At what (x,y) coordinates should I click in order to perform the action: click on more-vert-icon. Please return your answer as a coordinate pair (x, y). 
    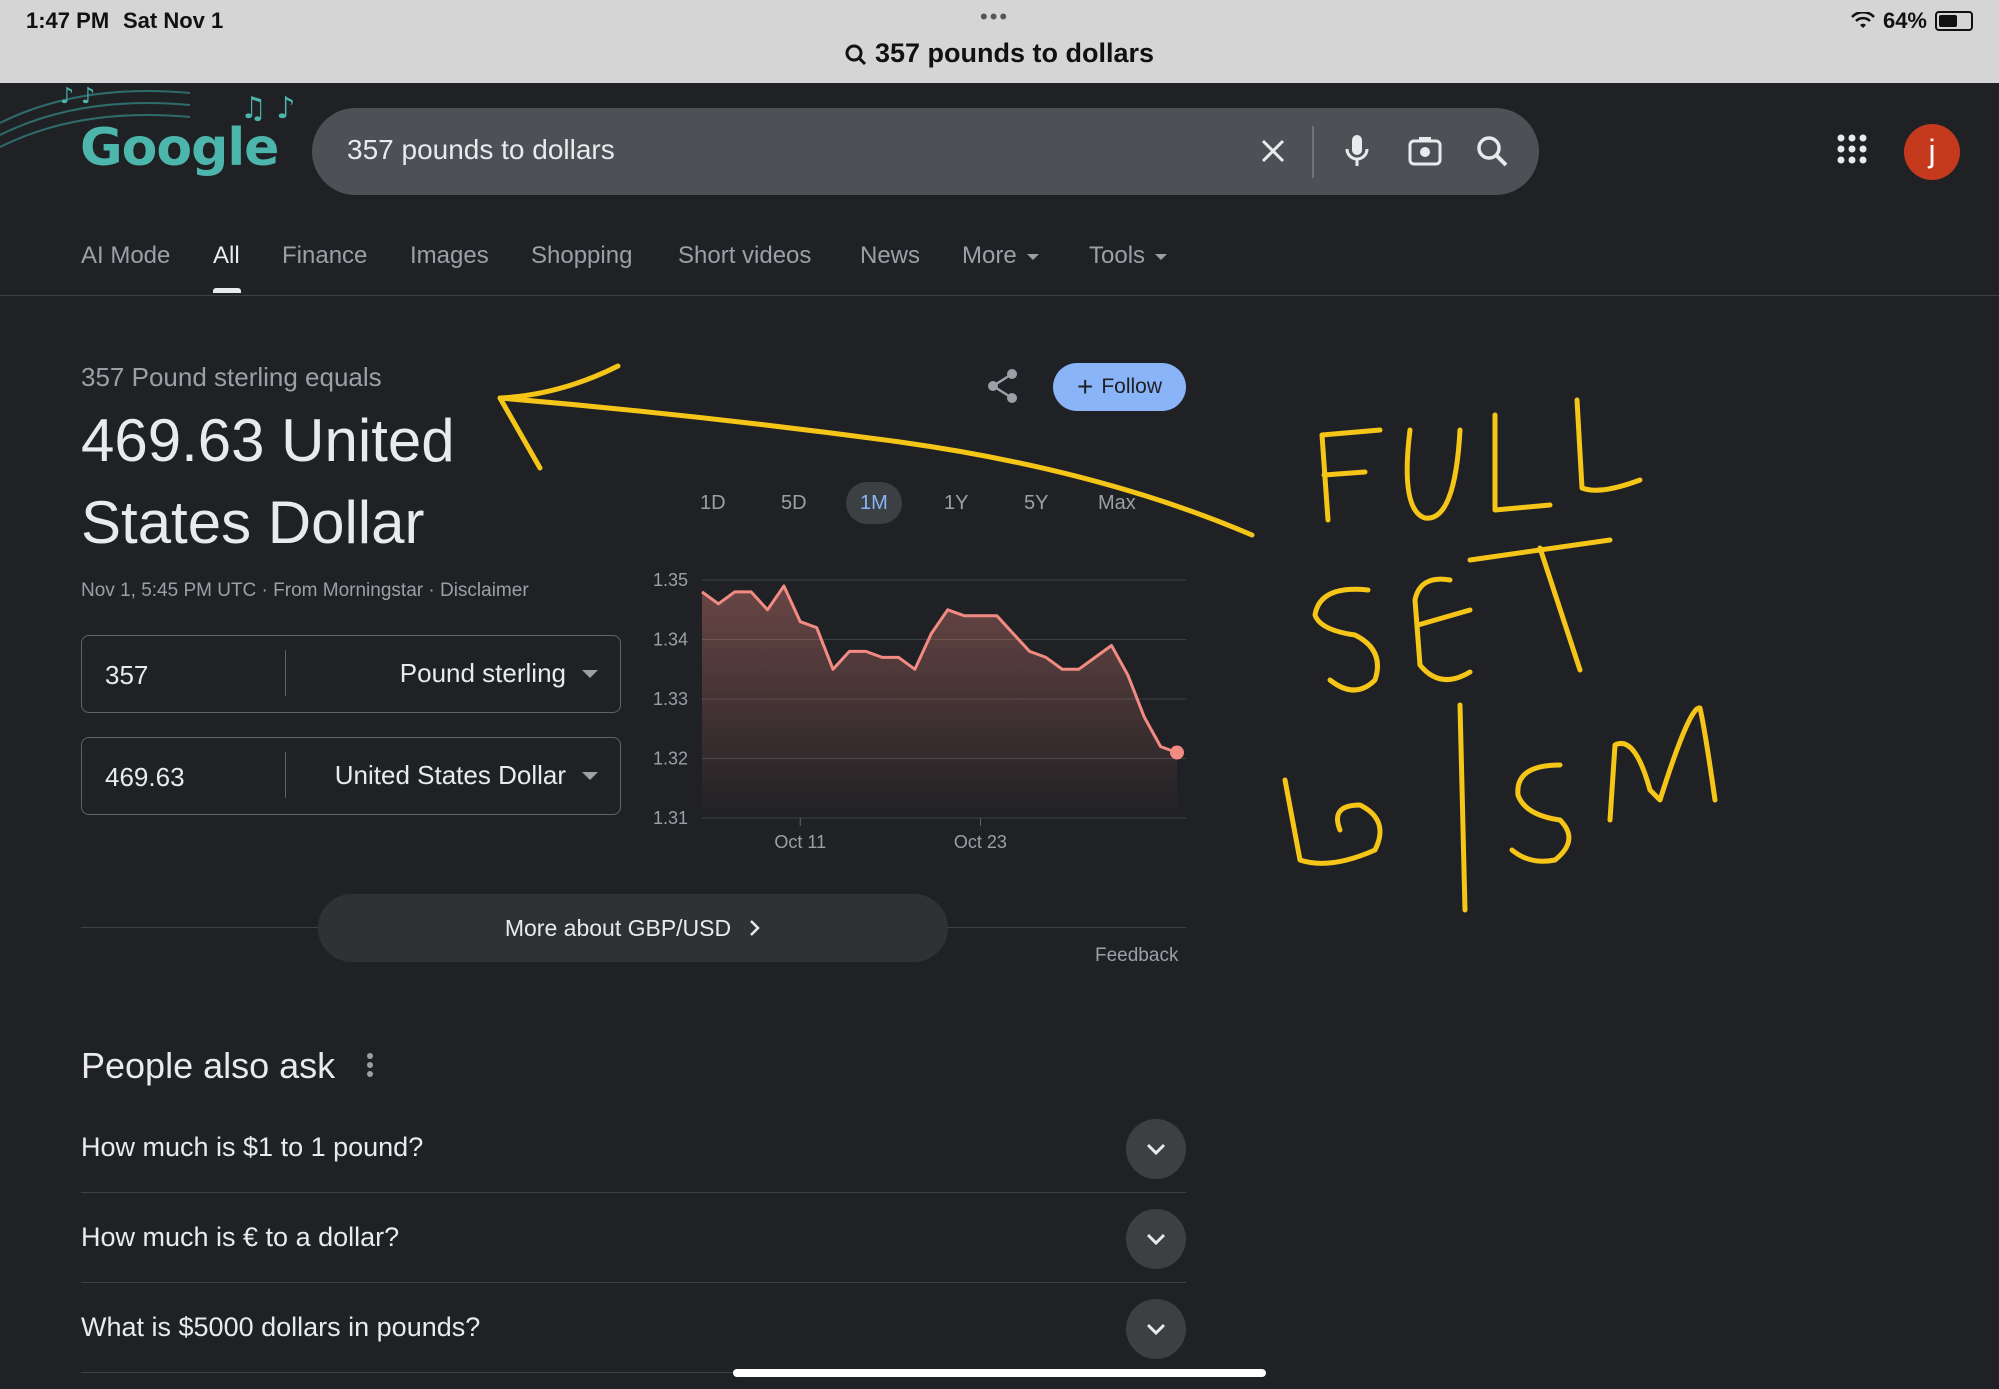
    Looking at the image, I should click on (370, 1065).